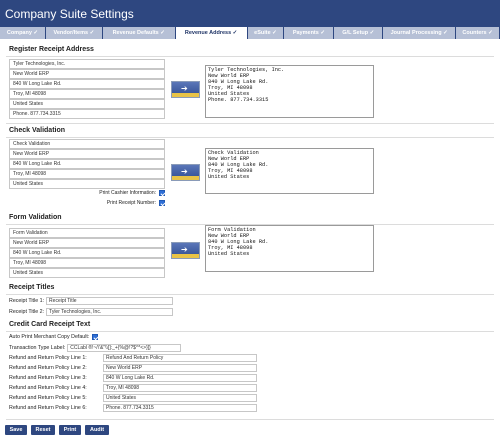 The width and height of the screenshot is (500, 435). Describe the element at coordinates (131, 203) in the screenshot. I see `print-receipt-label: Print Receipt Number:` at that location.